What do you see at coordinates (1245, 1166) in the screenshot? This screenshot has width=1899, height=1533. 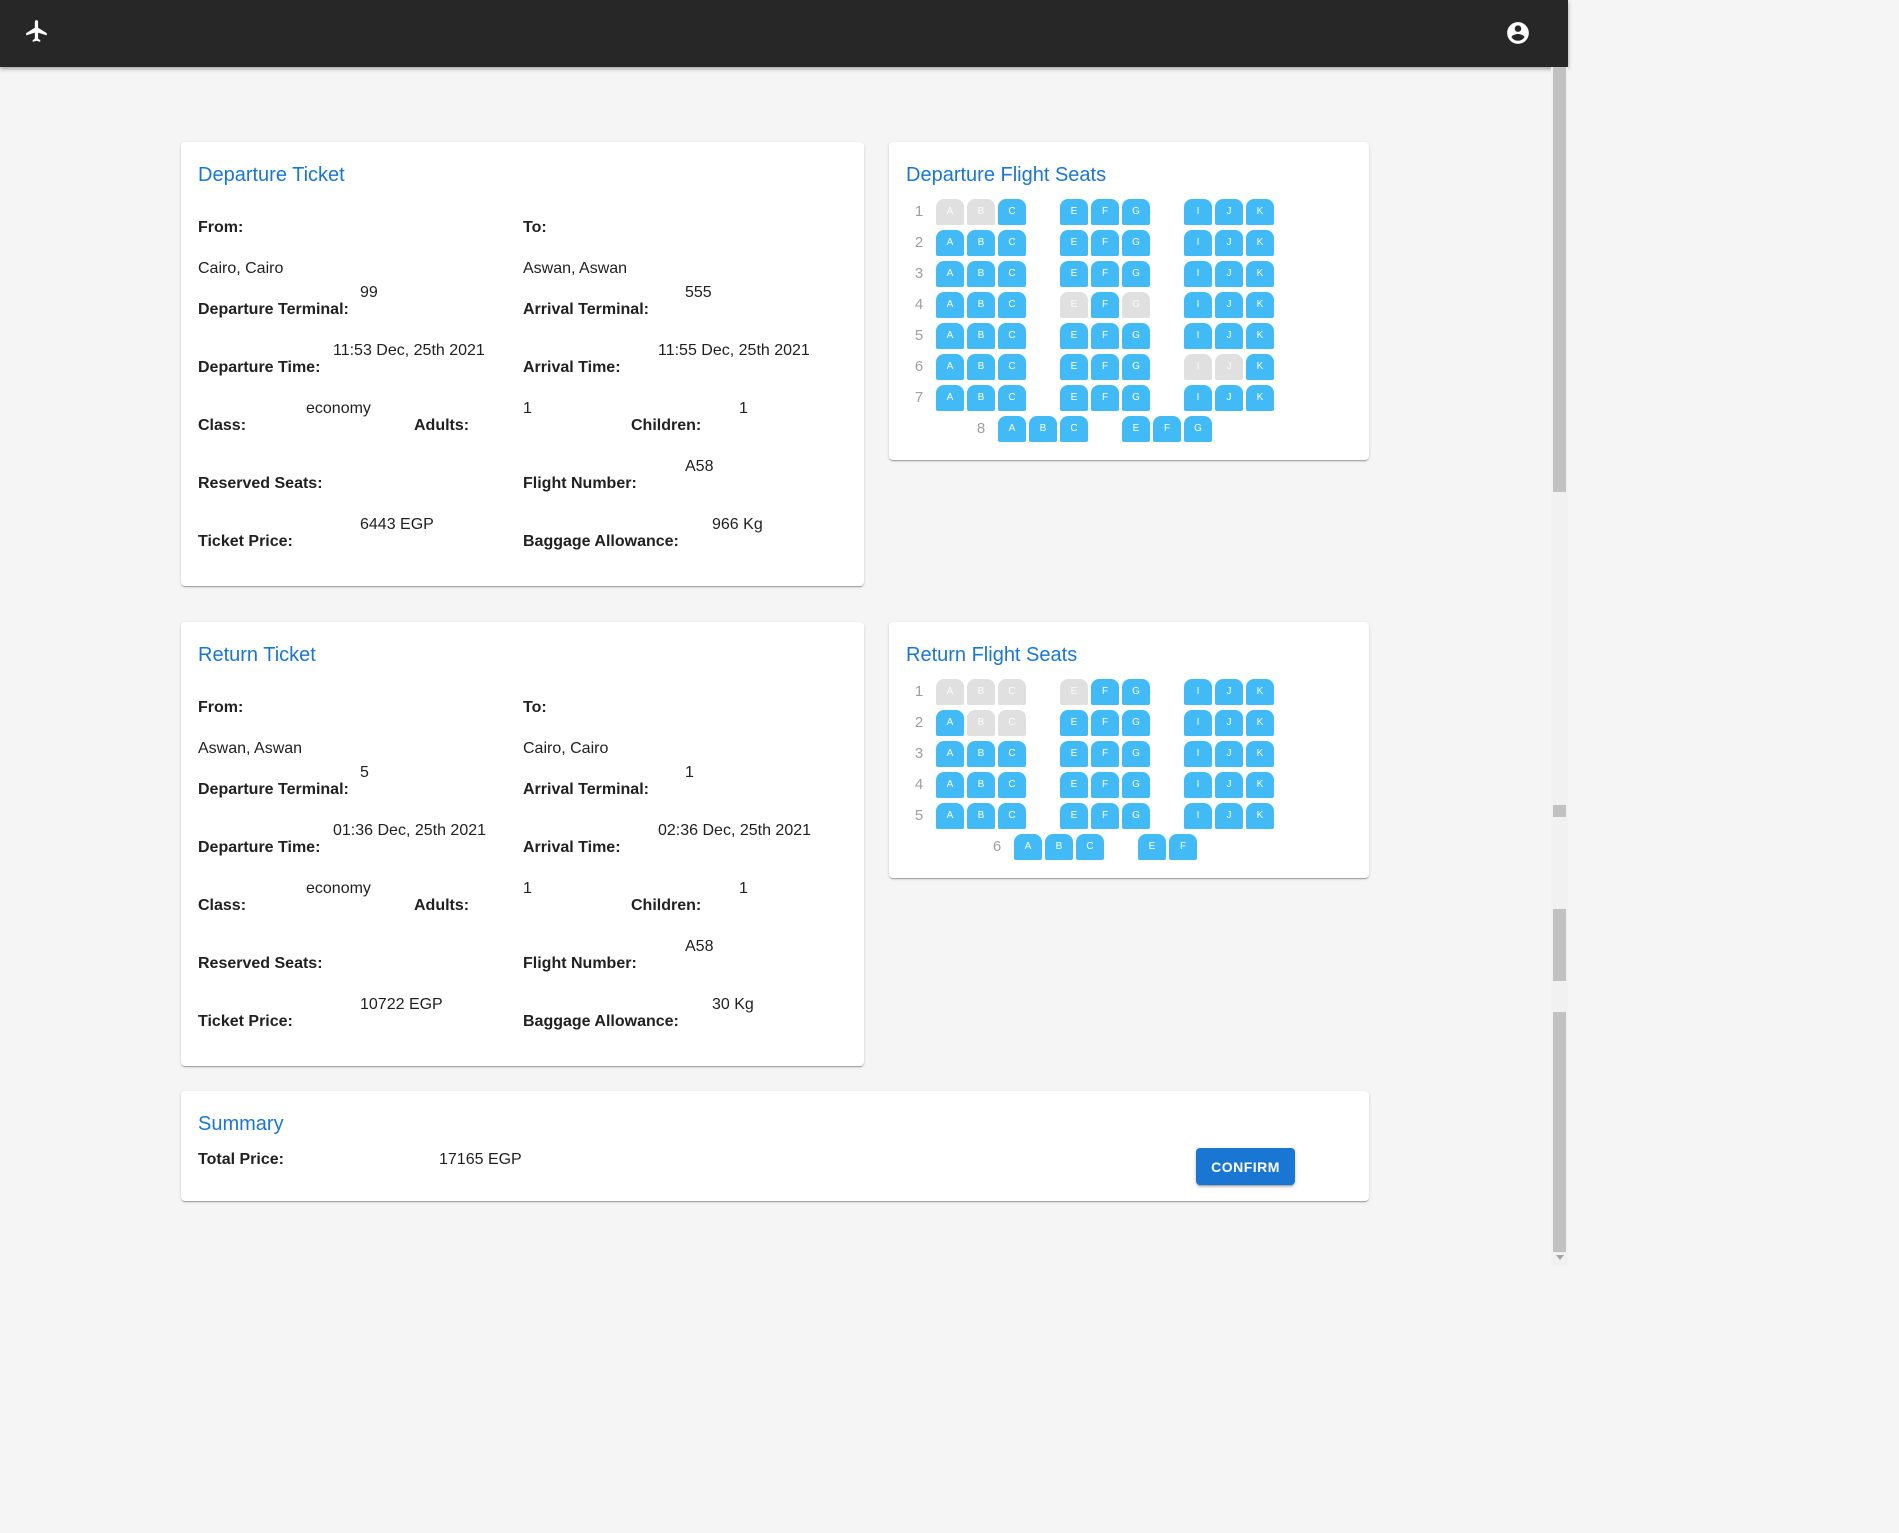 I see `confirm-button: CONFIRM` at bounding box center [1245, 1166].